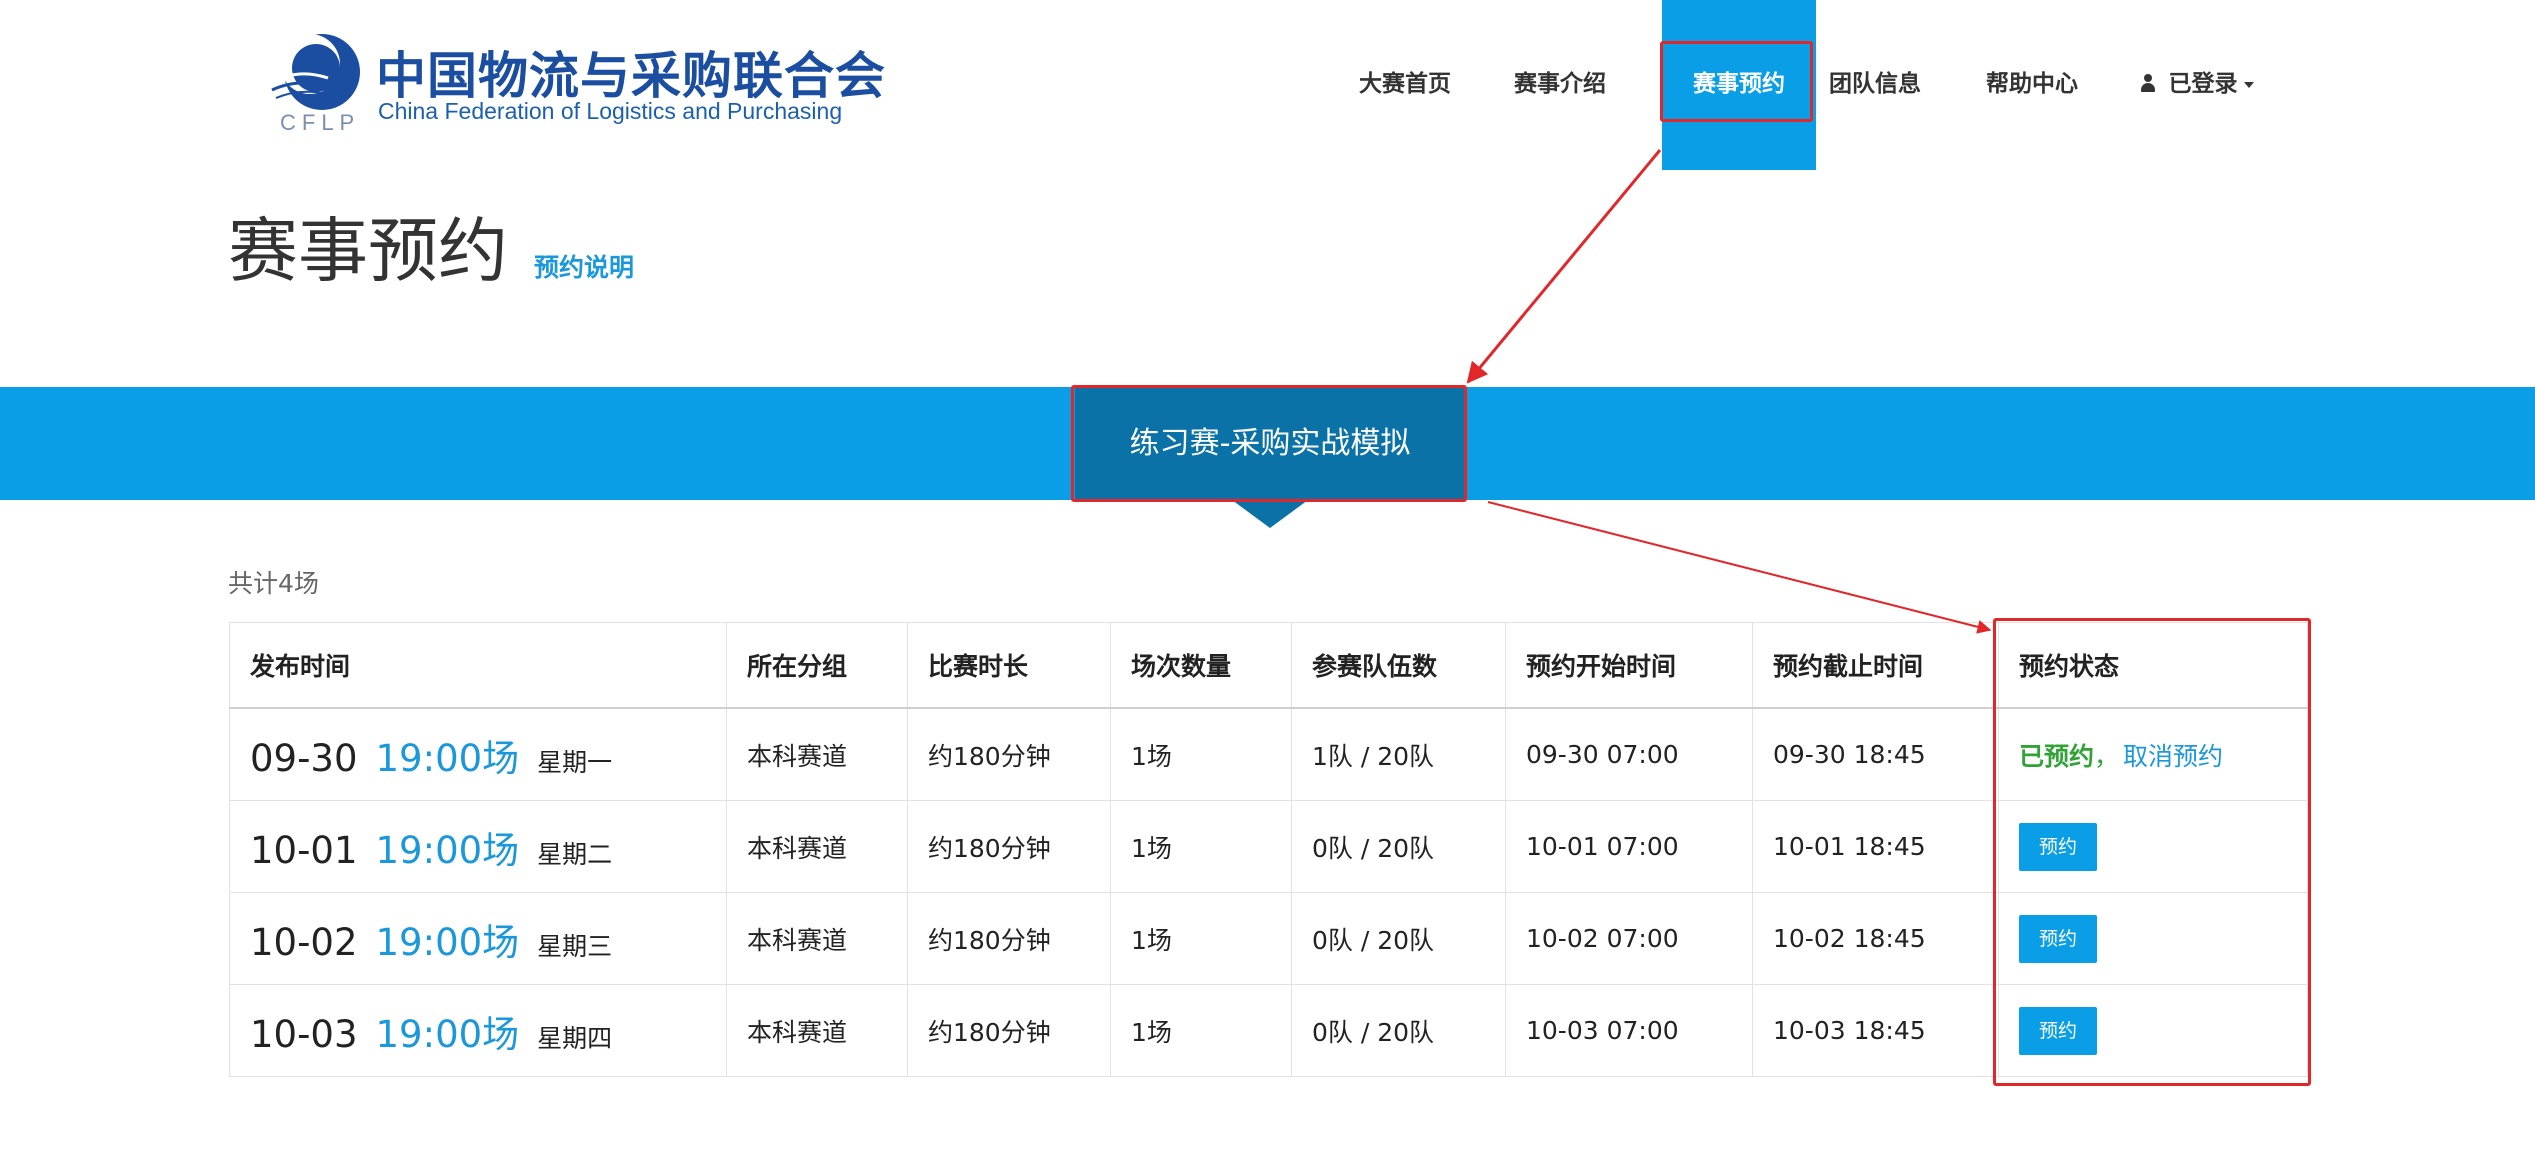 This screenshot has width=2535, height=1151. I want to click on row-weekday: 星期三, so click(575, 946).